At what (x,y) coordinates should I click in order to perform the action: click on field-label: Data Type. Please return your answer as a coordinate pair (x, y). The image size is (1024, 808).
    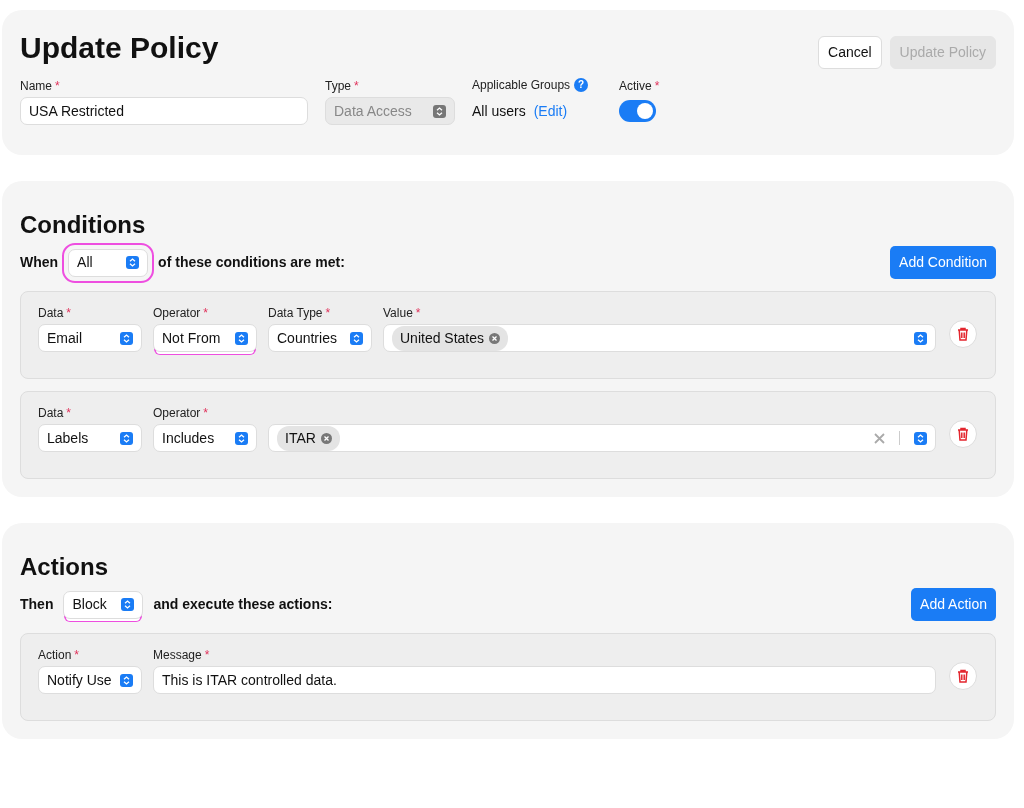
    Looking at the image, I should click on (295, 313).